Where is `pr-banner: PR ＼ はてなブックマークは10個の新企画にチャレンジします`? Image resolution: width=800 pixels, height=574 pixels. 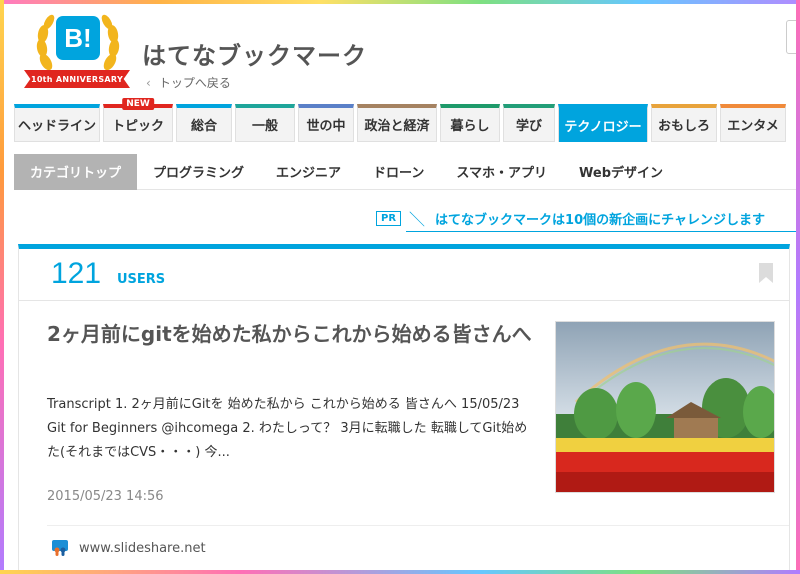 pr-banner: PR ＼ はてなブックマークは10個の新企画にチャレンジします is located at coordinates (586, 219).